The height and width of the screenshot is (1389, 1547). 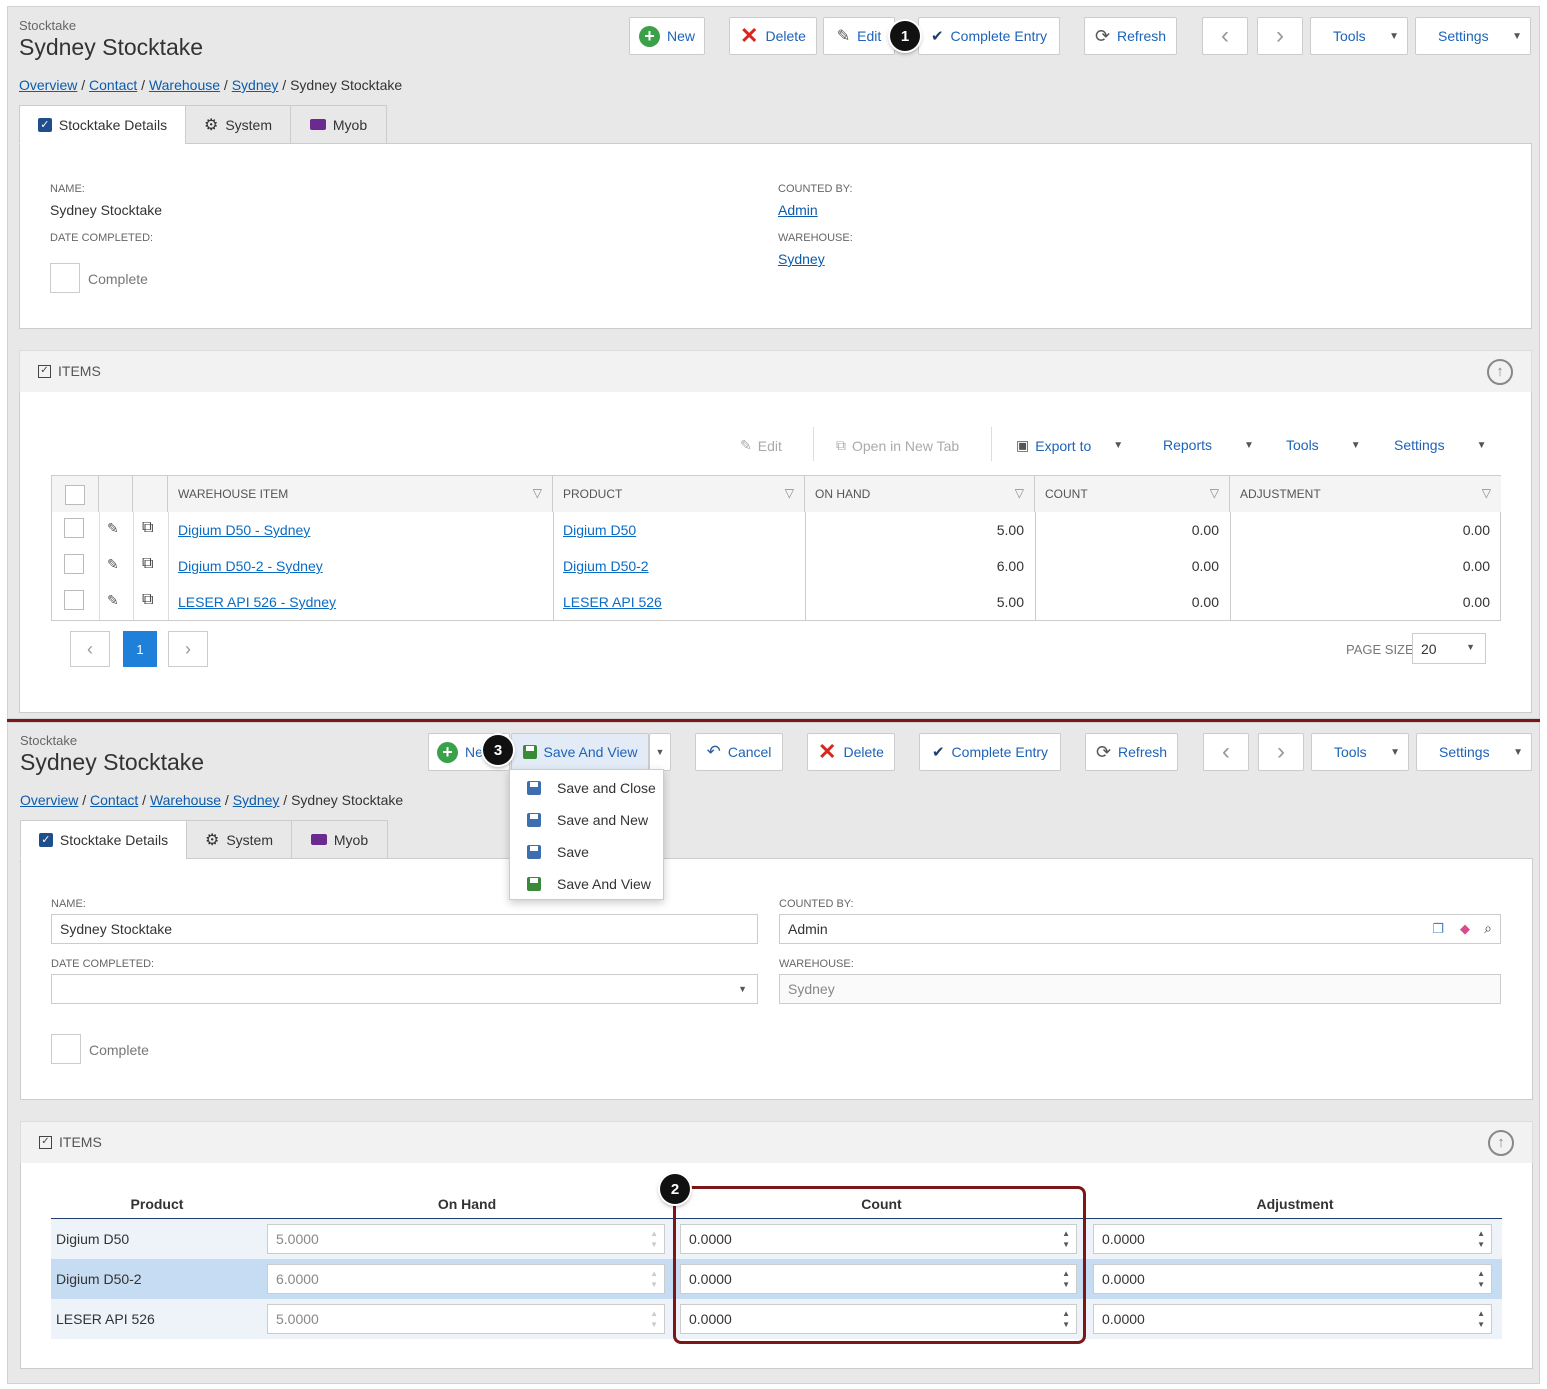 I want to click on product-link: LESER API 526, so click(x=612, y=602).